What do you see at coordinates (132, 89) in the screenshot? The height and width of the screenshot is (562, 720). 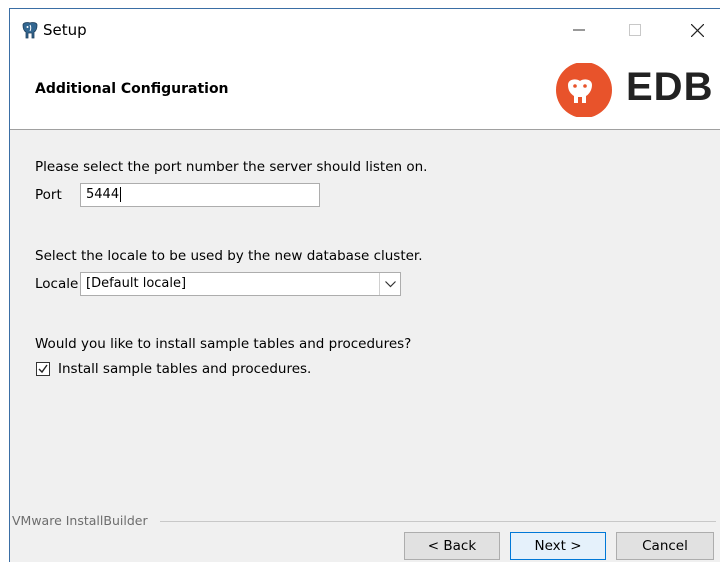 I see `page-title: Additional Configuration` at bounding box center [132, 89].